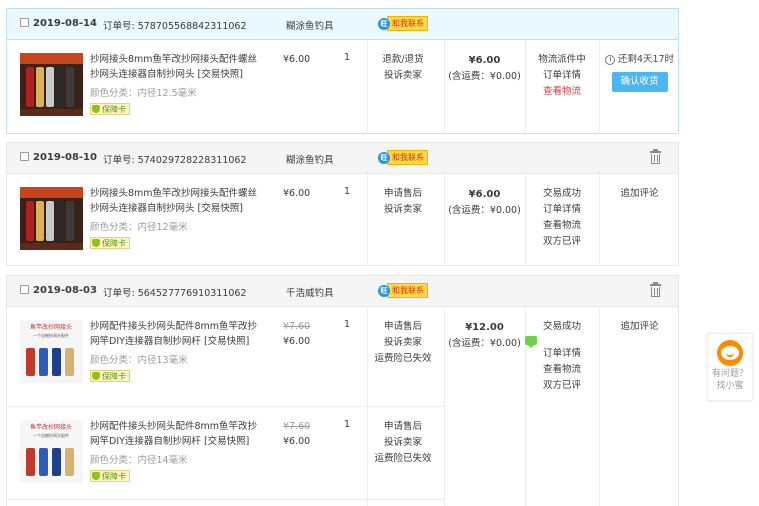 Image resolution: width=759 pixels, height=506 pixels. What do you see at coordinates (297, 326) in the screenshot?
I see `original-price: ¥7.60` at bounding box center [297, 326].